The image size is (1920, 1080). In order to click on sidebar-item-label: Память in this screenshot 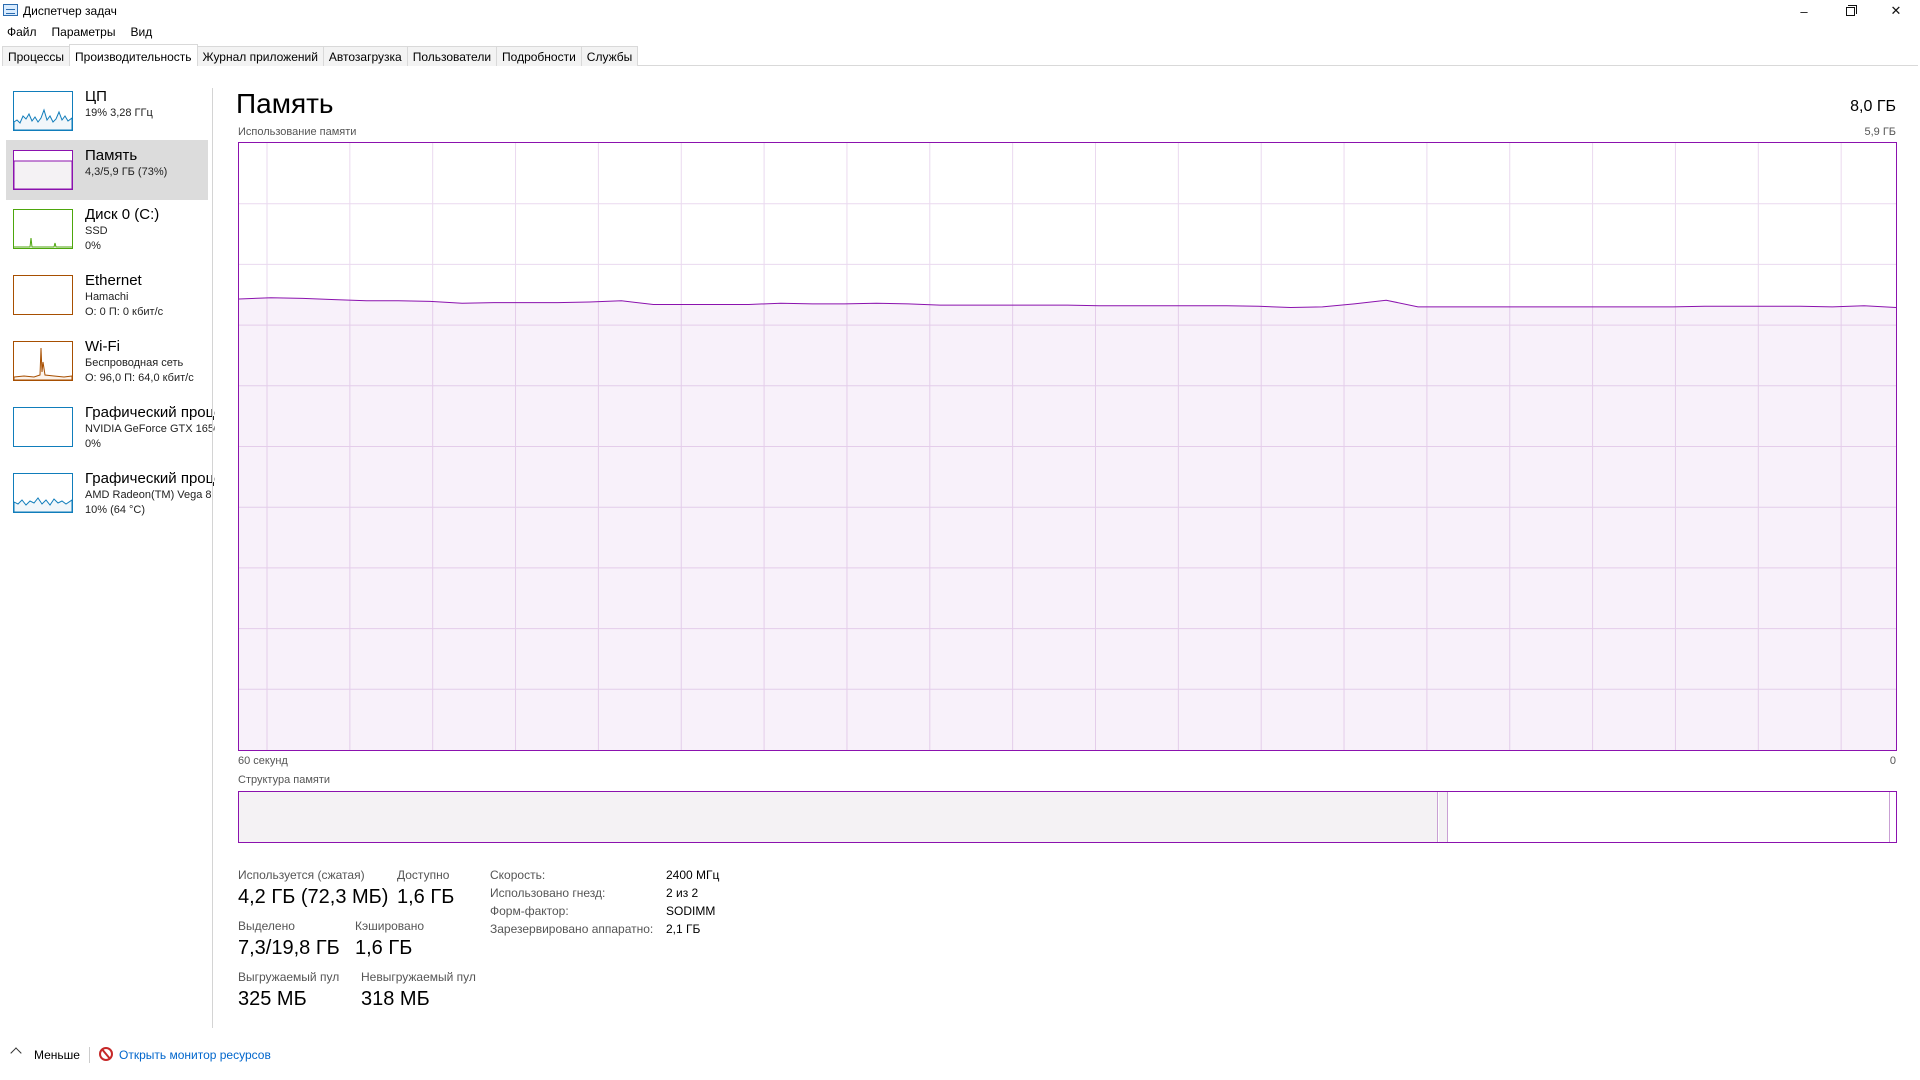, I will do `click(111, 155)`.